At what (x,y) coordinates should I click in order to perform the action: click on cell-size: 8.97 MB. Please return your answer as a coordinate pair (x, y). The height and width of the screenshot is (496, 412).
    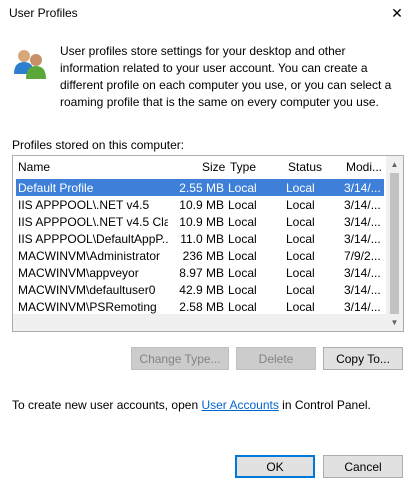
    Looking at the image, I should click on (201, 273).